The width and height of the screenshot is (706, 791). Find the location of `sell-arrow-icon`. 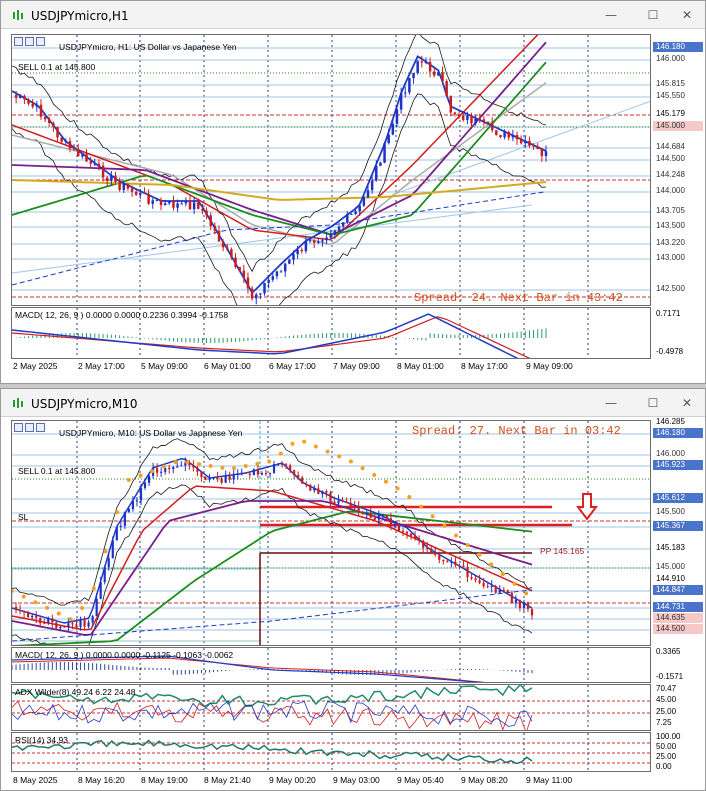

sell-arrow-icon is located at coordinates (587, 507).